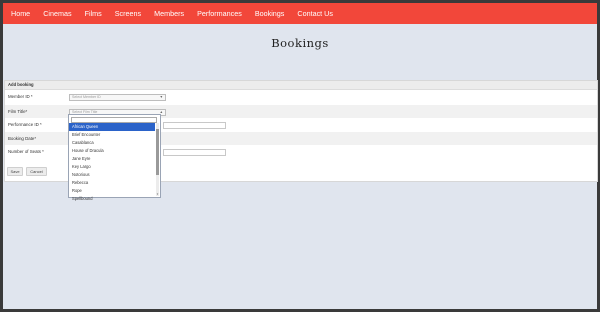 Image resolution: width=600 pixels, height=312 pixels. What do you see at coordinates (315, 13) in the screenshot?
I see `nav-contact-us: Contact Us` at bounding box center [315, 13].